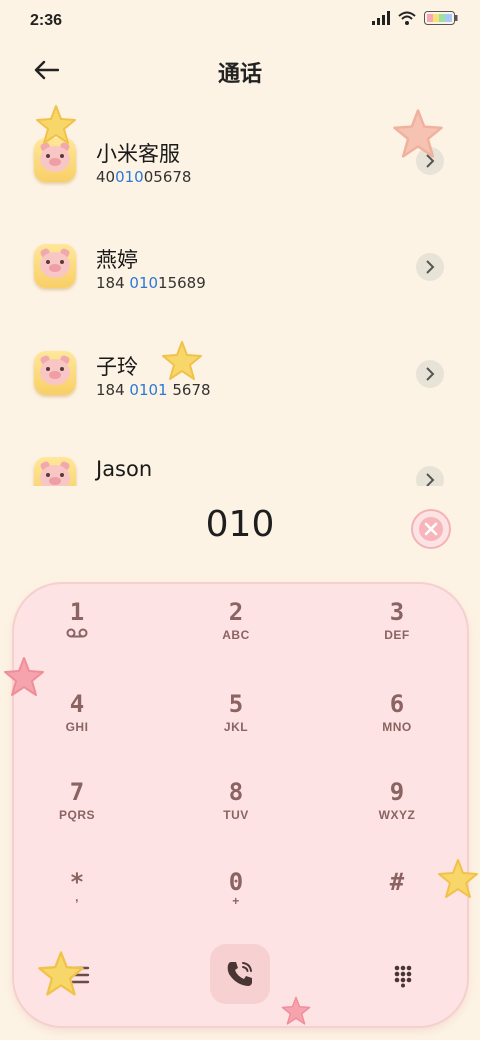 This screenshot has height=1040, width=480. What do you see at coordinates (77, 612) in the screenshot?
I see `key-digit: 1` at bounding box center [77, 612].